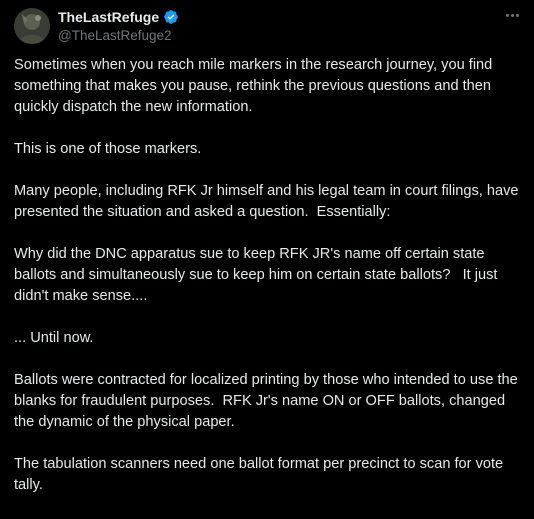 Image resolution: width=534 pixels, height=519 pixels. Describe the element at coordinates (108, 17) in the screenshot. I see `display-name: TheLastRefuge` at that location.